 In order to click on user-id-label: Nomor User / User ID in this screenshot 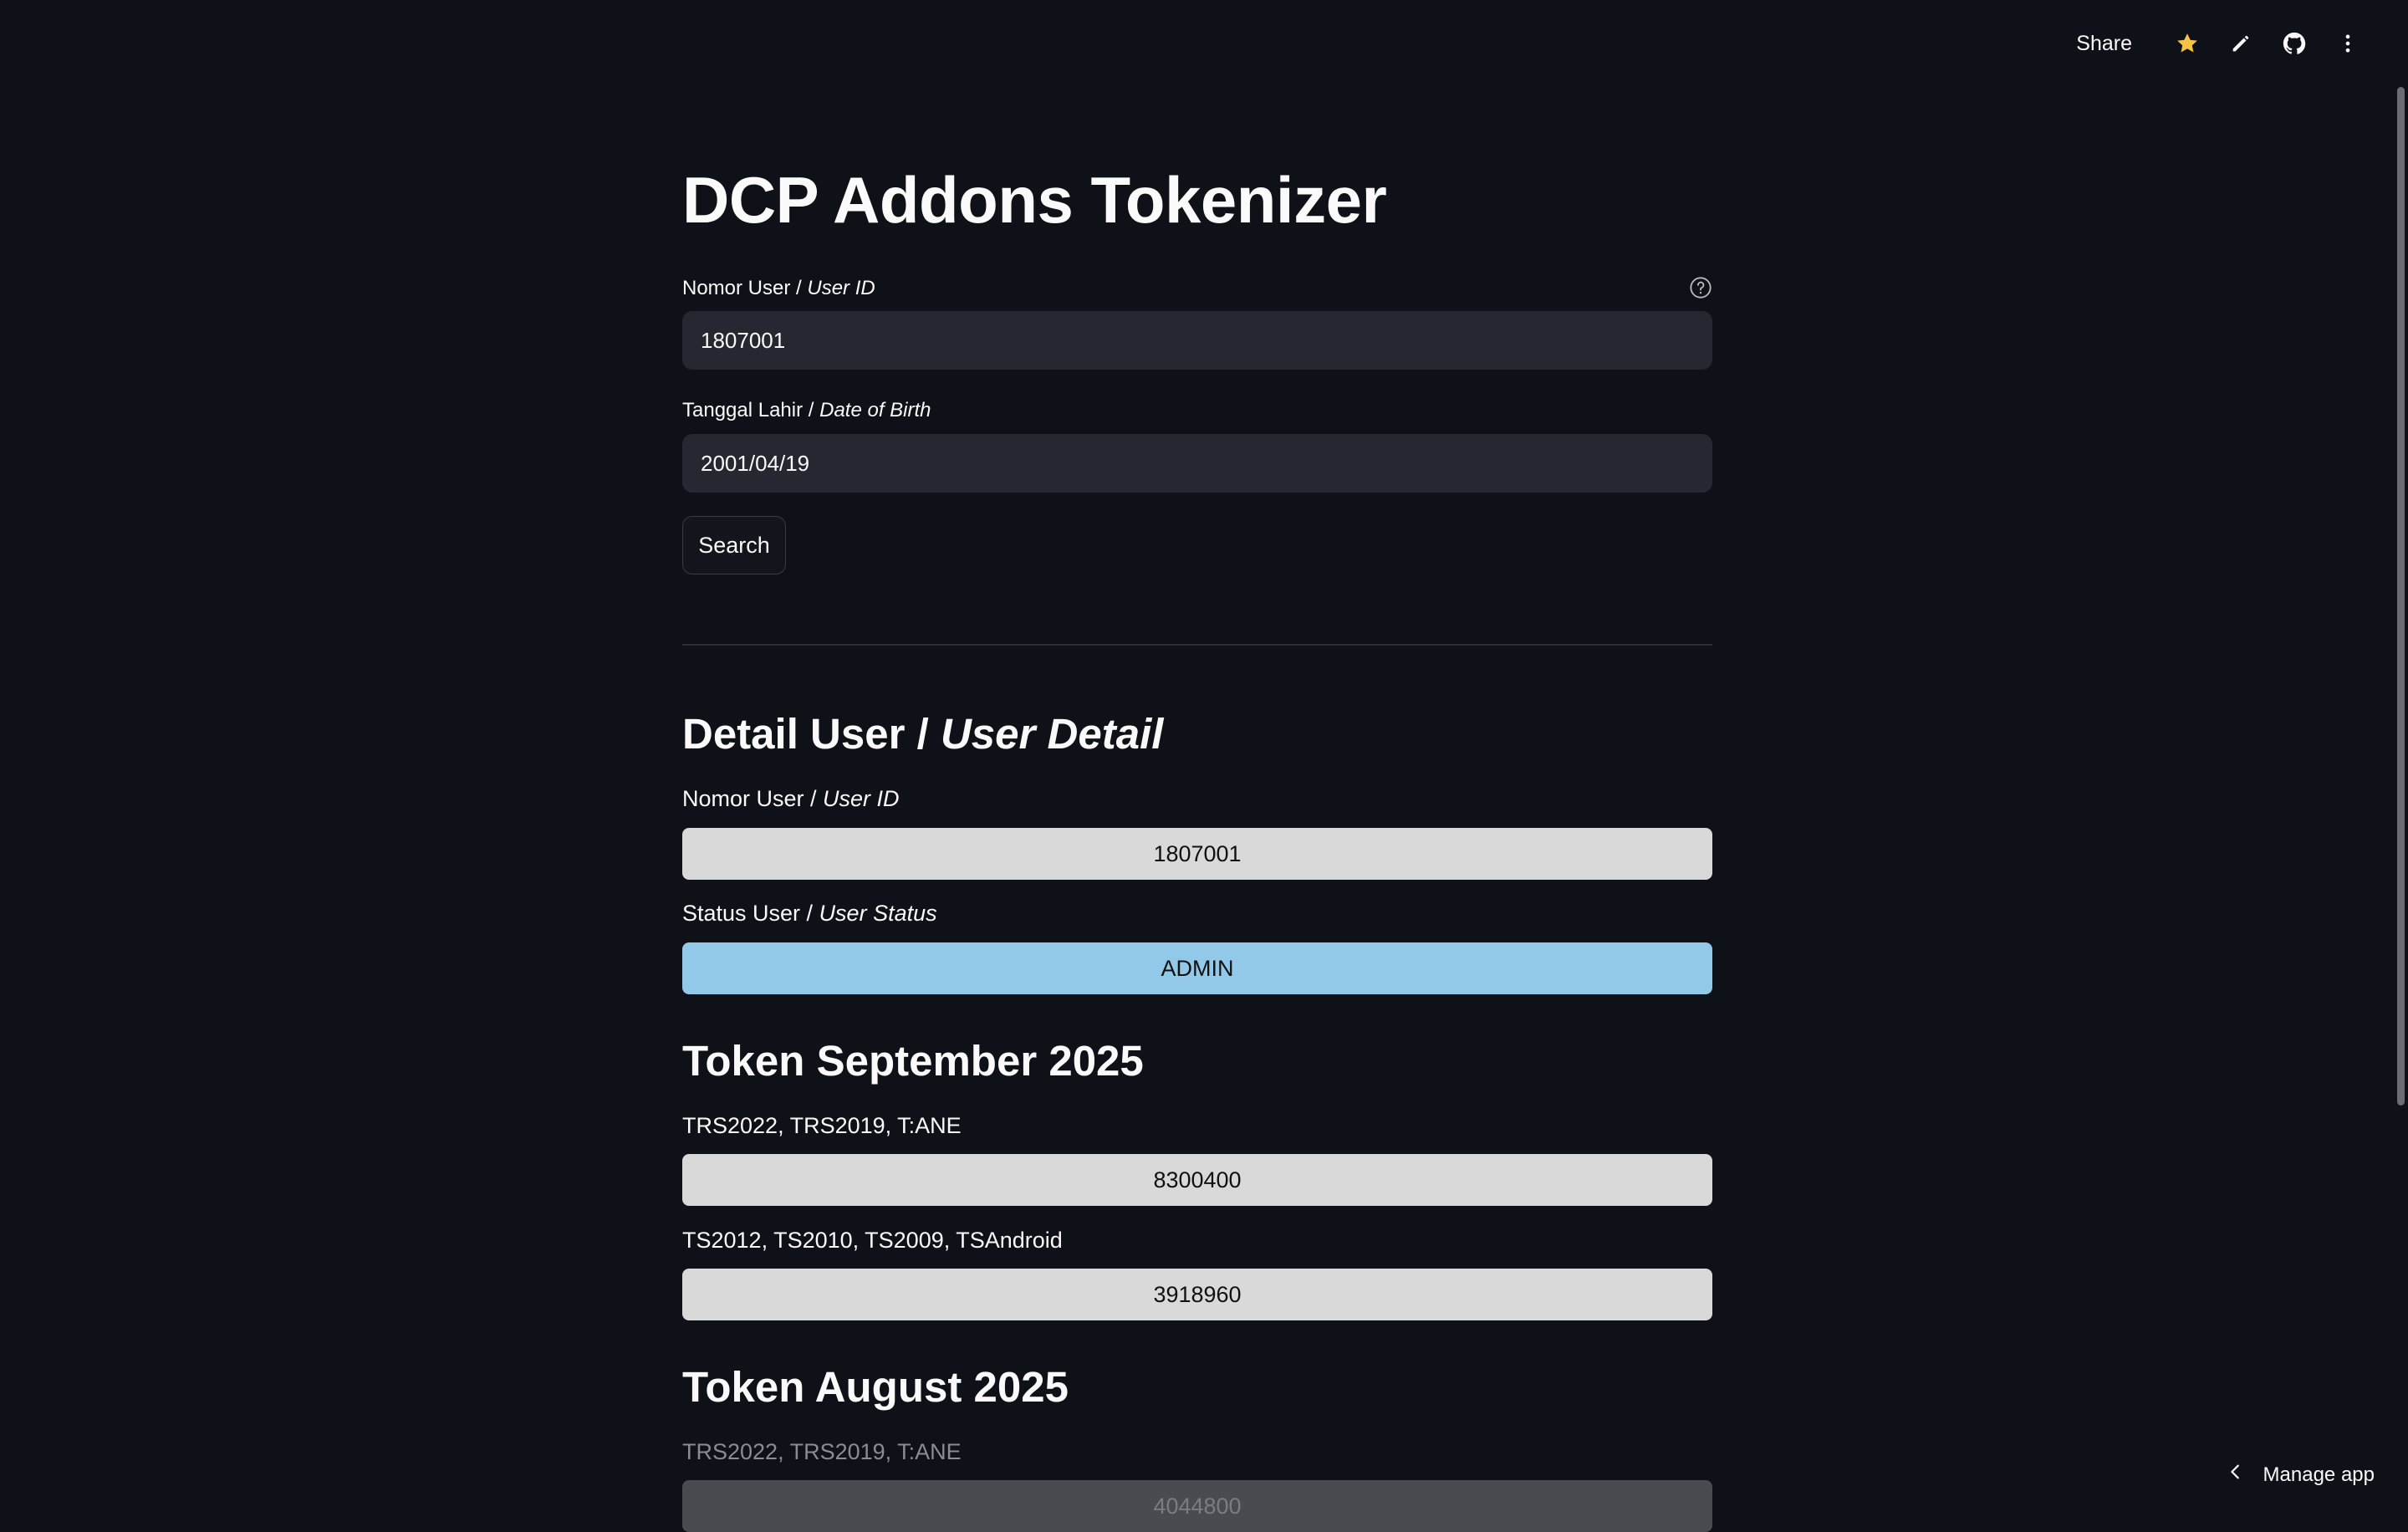, I will do `click(779, 288)`.